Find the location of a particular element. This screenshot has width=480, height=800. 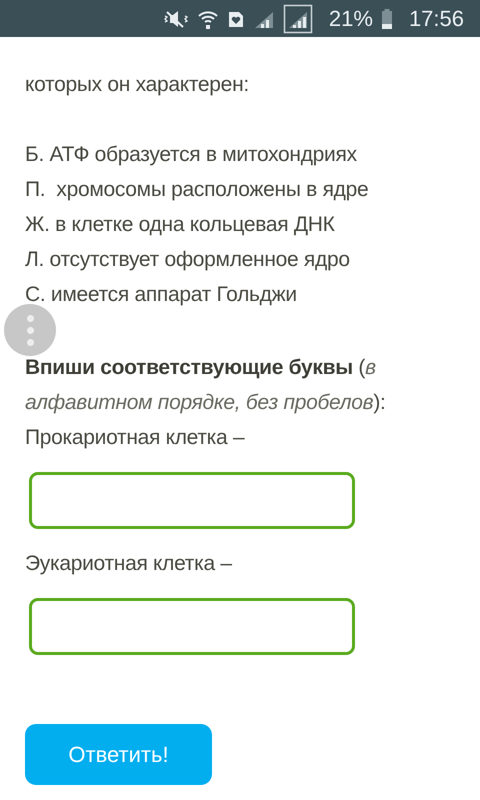

clock-time: 17:56 is located at coordinates (436, 19).